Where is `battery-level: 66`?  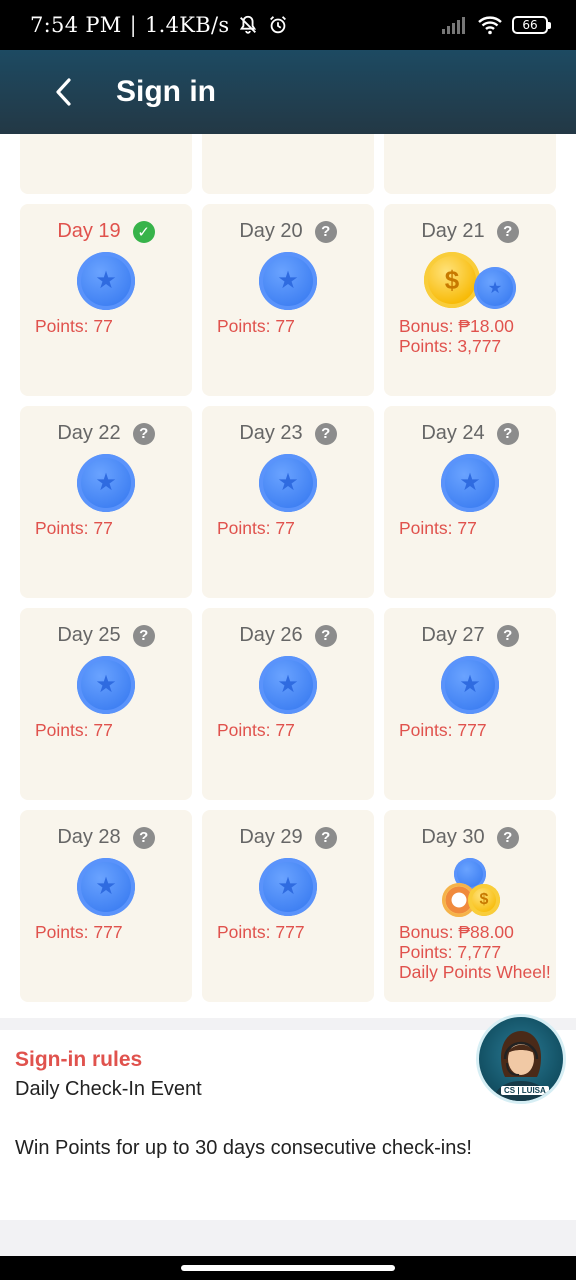 battery-level: 66 is located at coordinates (530, 25).